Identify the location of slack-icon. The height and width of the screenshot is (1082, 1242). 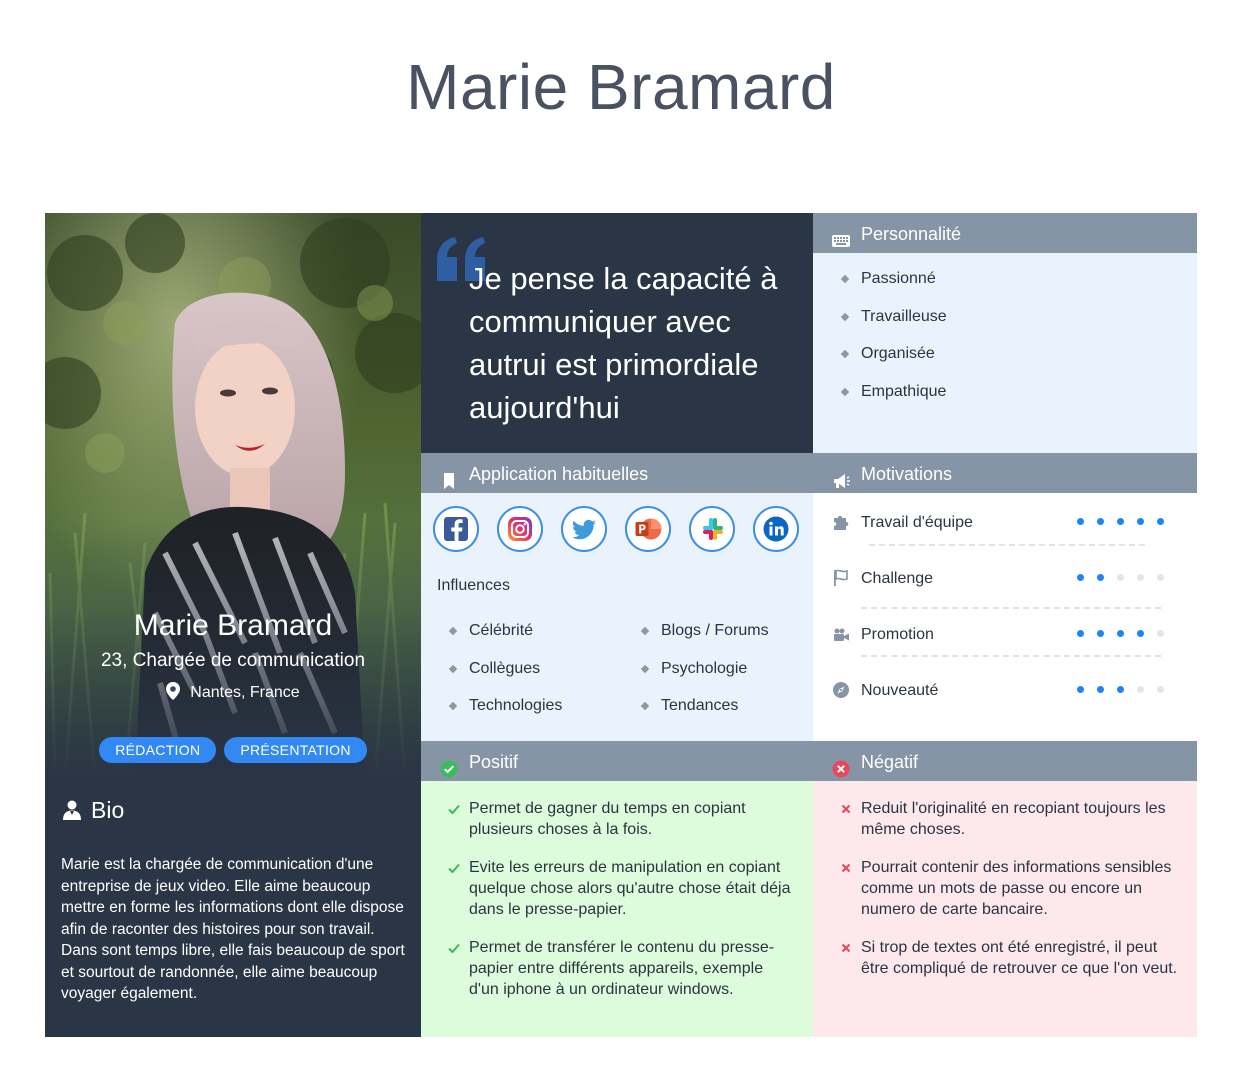
(712, 529).